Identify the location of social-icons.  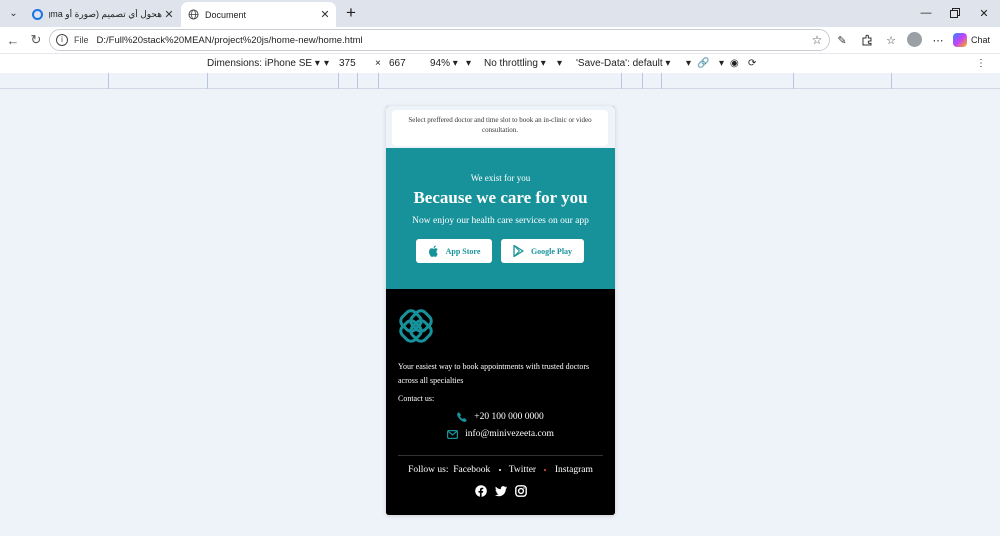
(500, 491).